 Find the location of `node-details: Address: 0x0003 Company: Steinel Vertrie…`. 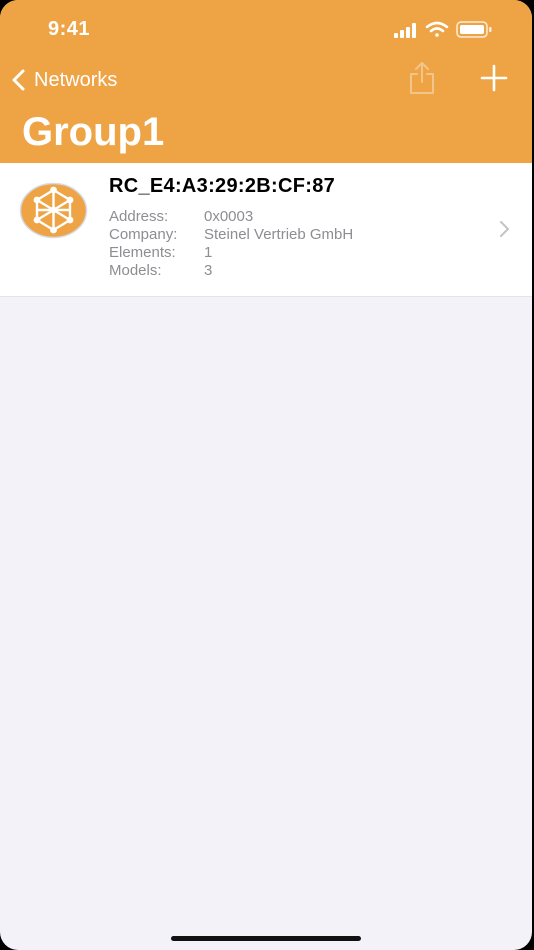

node-details: Address: 0x0003 Company: Steinel Vertrie… is located at coordinates (231, 244).